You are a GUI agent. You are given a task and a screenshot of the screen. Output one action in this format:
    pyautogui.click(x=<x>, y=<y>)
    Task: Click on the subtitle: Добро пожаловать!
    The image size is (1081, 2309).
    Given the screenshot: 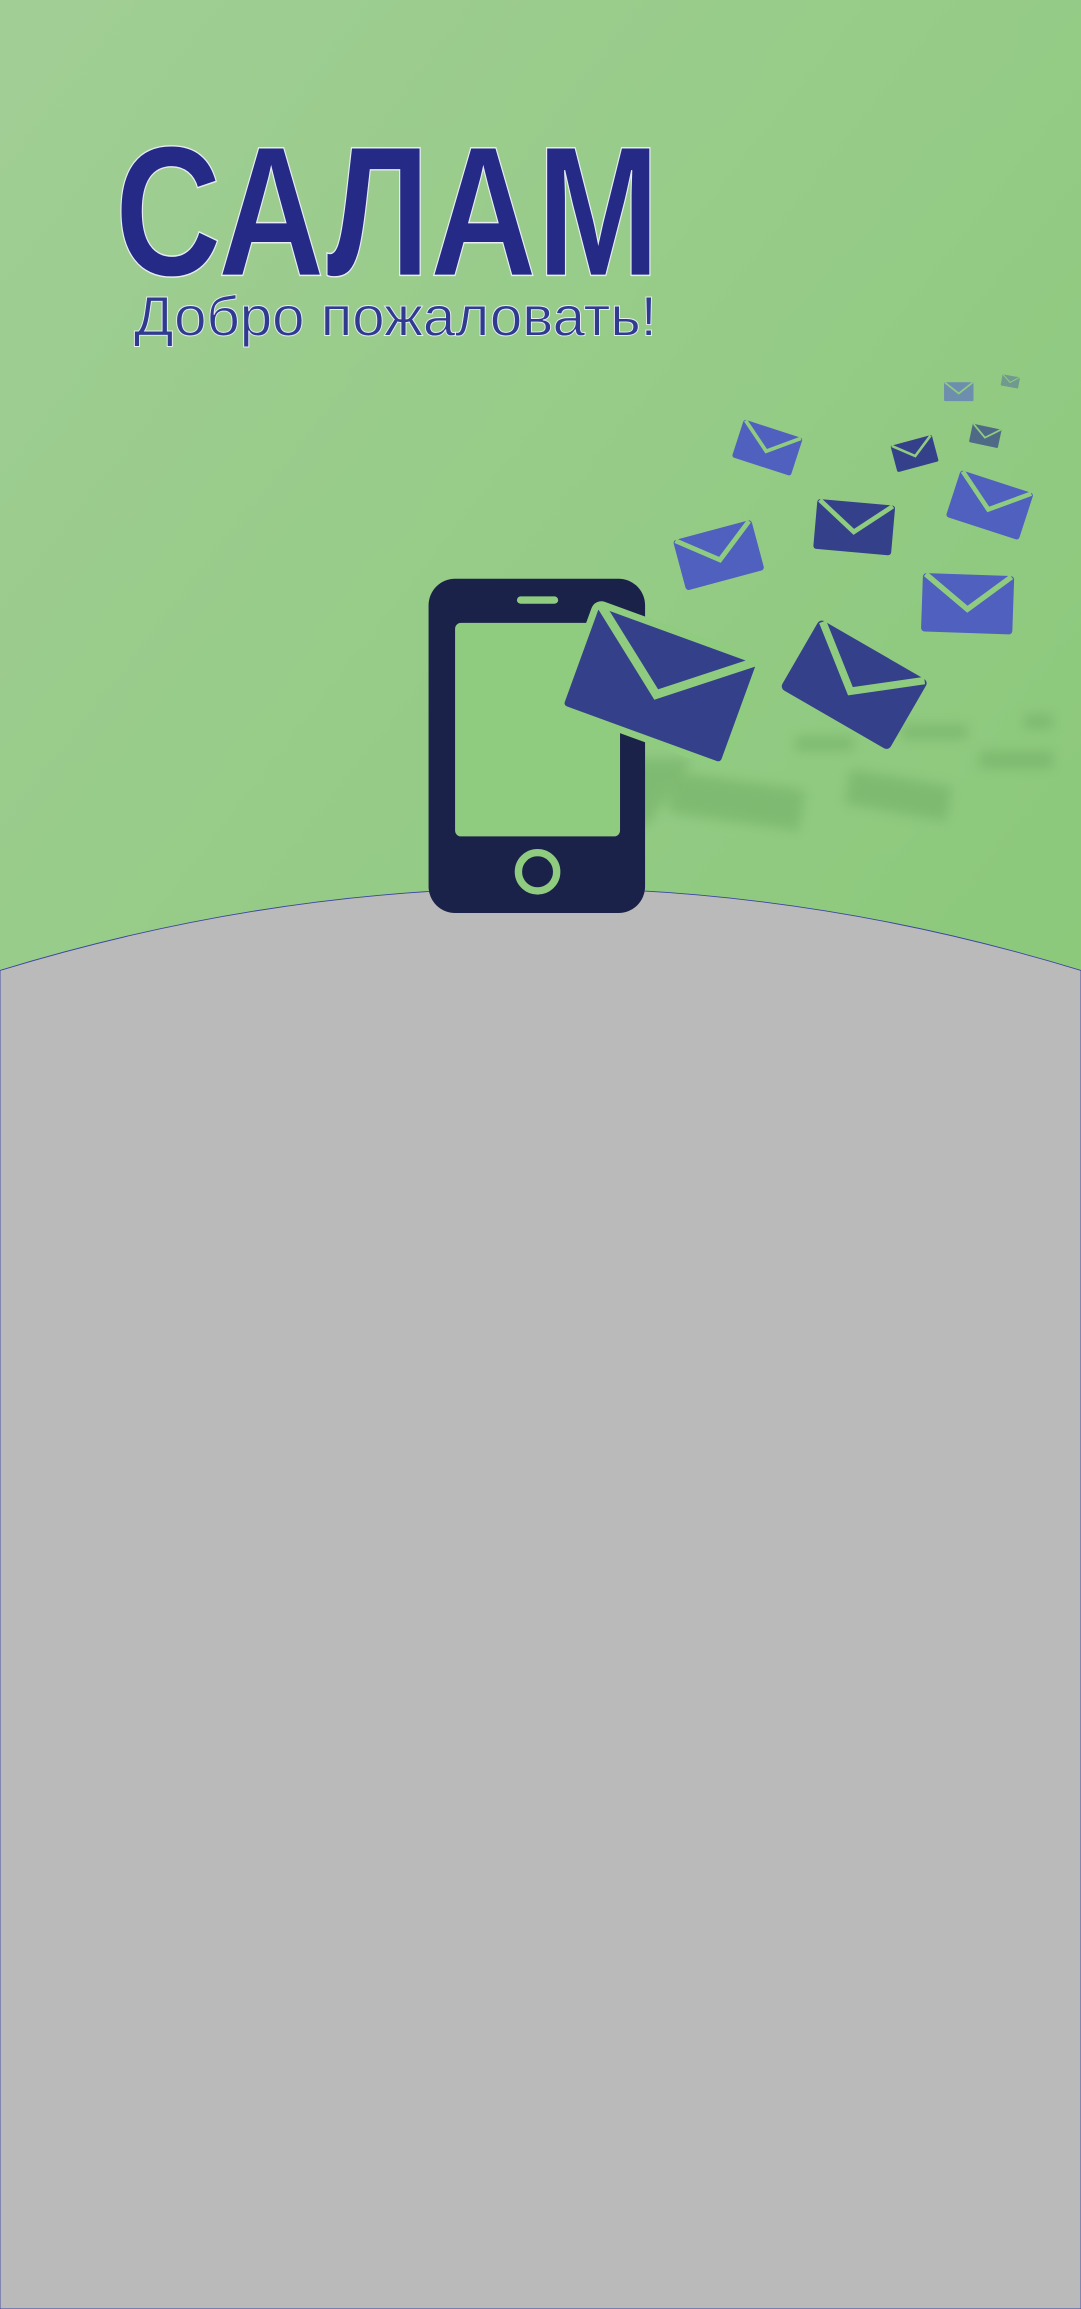 What is the action you would take?
    pyautogui.click(x=395, y=316)
    